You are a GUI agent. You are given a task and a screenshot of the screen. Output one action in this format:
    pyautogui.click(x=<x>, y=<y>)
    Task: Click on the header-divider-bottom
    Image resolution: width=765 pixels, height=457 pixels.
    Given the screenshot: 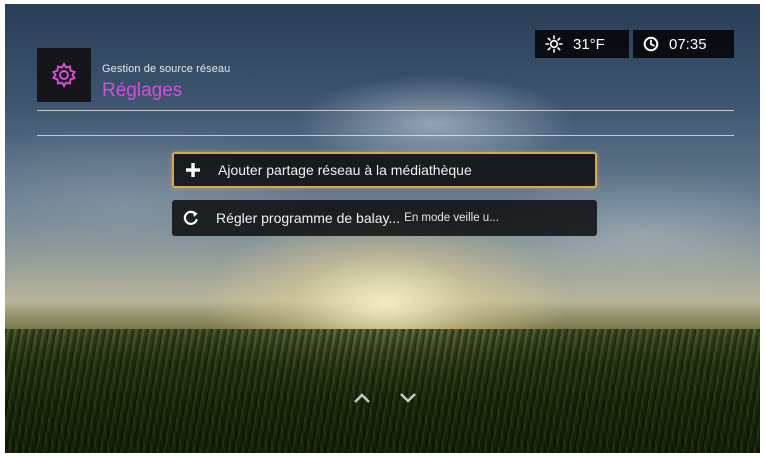 What is the action you would take?
    pyautogui.click(x=385, y=135)
    